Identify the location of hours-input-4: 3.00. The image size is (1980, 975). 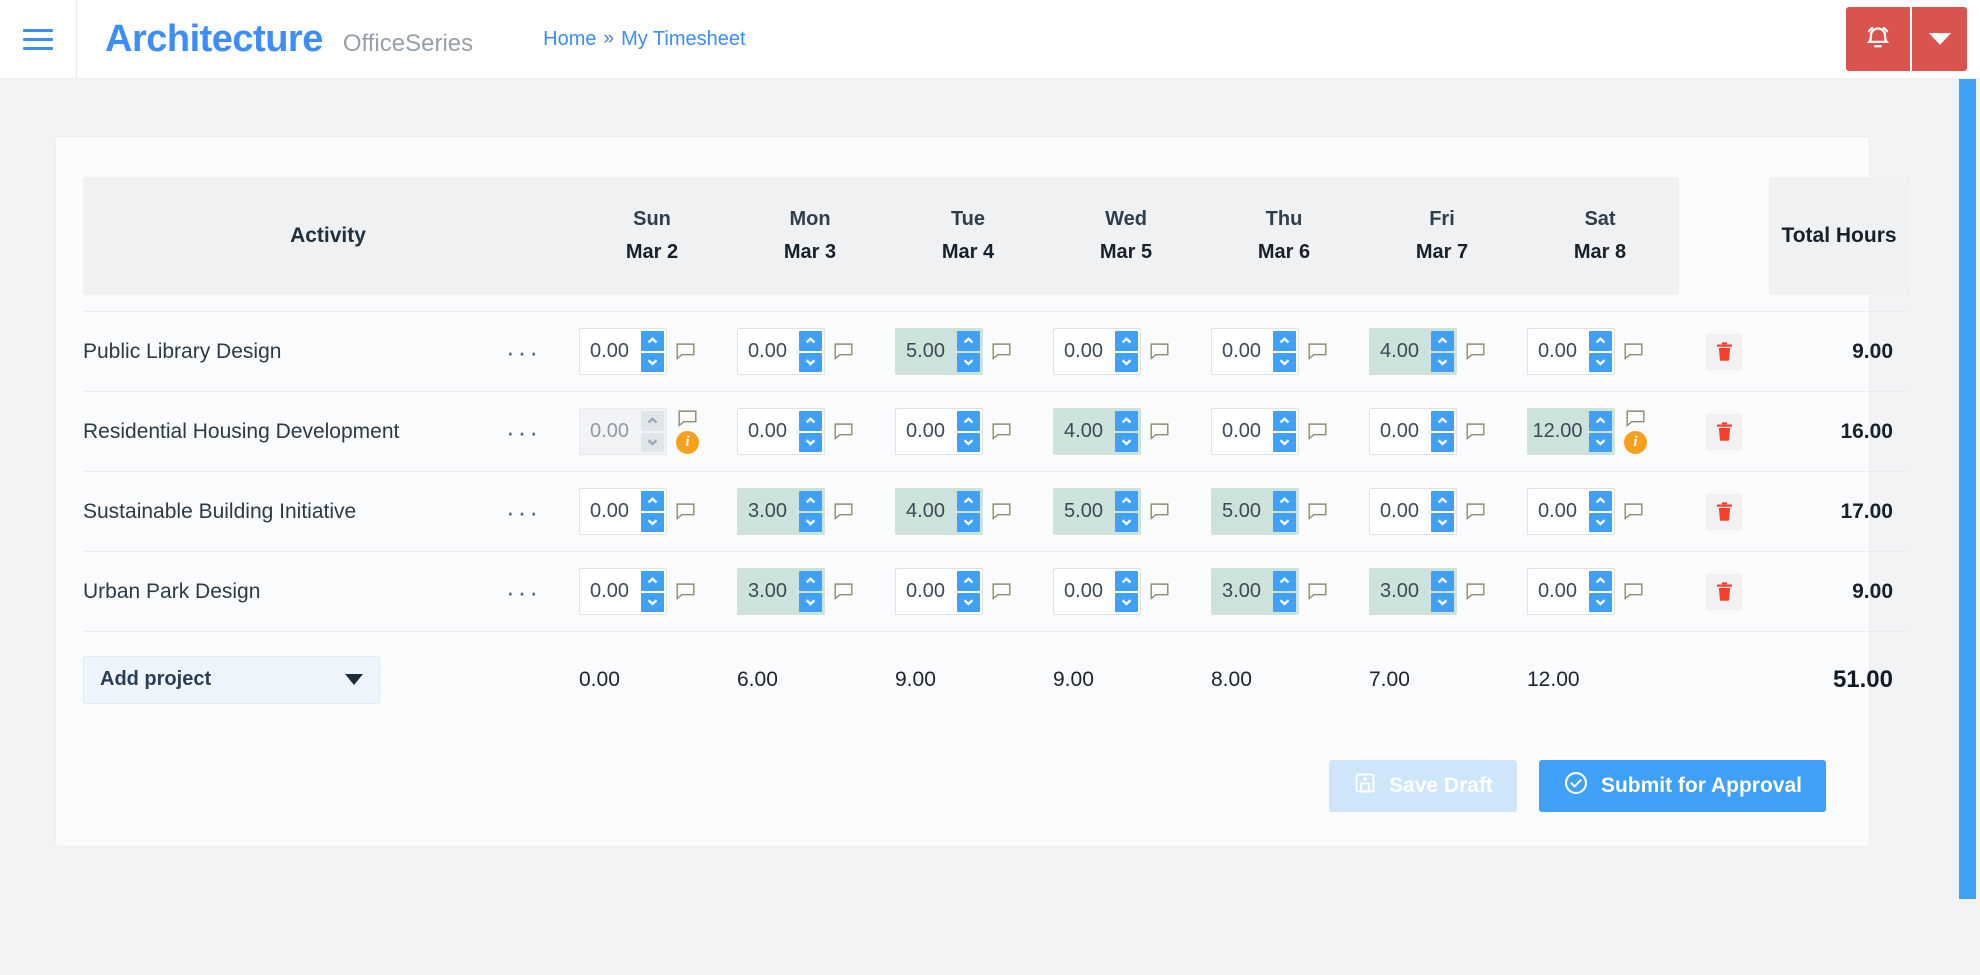
(1255, 591).